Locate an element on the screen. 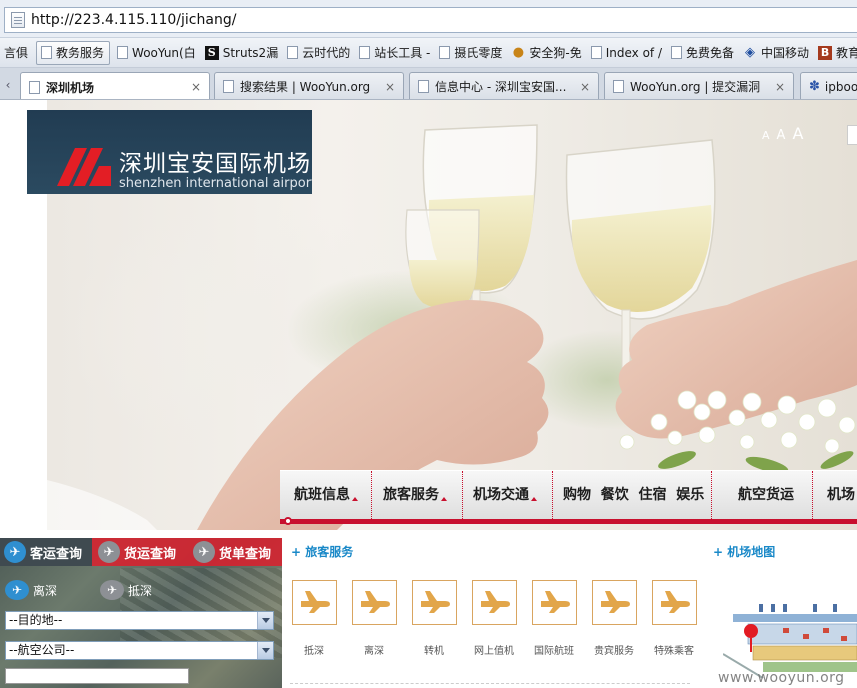 The height and width of the screenshot is (688, 857). departure-option: ✈ 离深 is located at coordinates (31, 590).